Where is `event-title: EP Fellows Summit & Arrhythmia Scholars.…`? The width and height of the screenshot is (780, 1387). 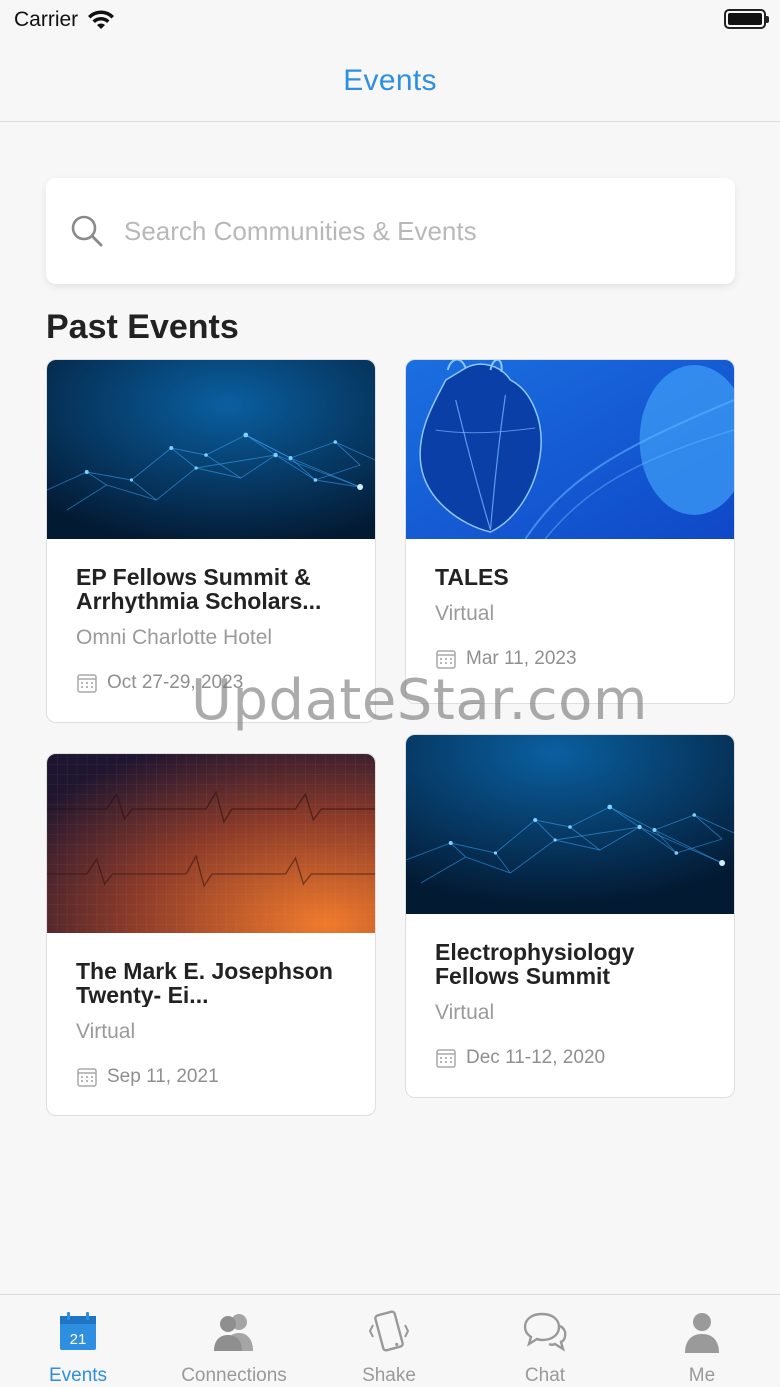 event-title: EP Fellows Summit & Arrhythmia Scholars.… is located at coordinates (199, 589).